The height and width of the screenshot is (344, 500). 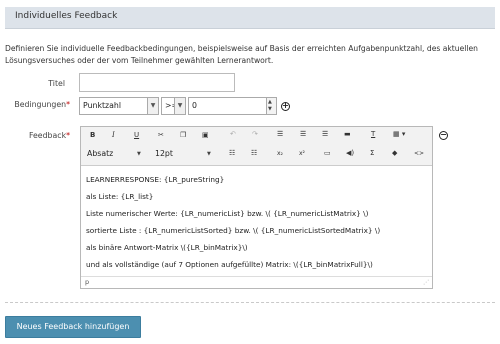 What do you see at coordinates (205, 135) in the screenshot?
I see `paste-icon: ▣` at bounding box center [205, 135].